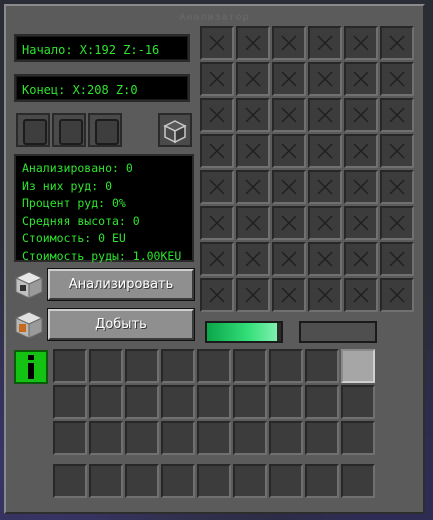  Describe the element at coordinates (121, 324) in the screenshot. I see `mine-button: Добыть` at that location.